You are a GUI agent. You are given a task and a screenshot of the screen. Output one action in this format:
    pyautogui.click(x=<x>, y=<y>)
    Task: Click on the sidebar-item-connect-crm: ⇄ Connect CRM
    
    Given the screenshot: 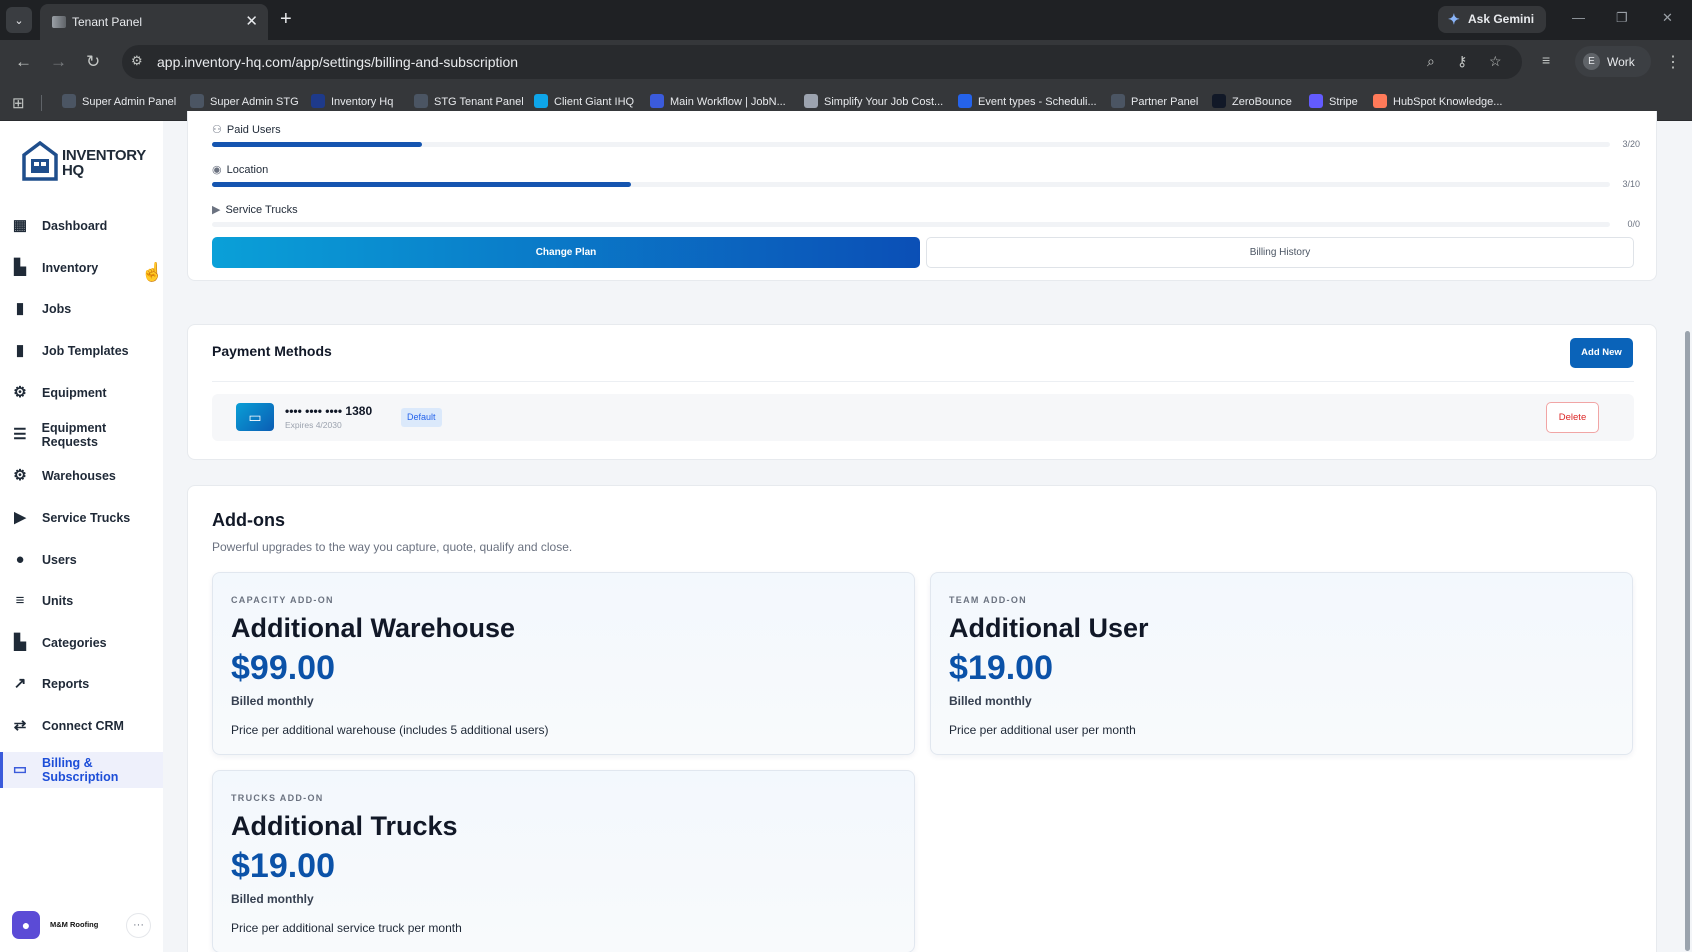 What is the action you would take?
    pyautogui.click(x=81, y=726)
    